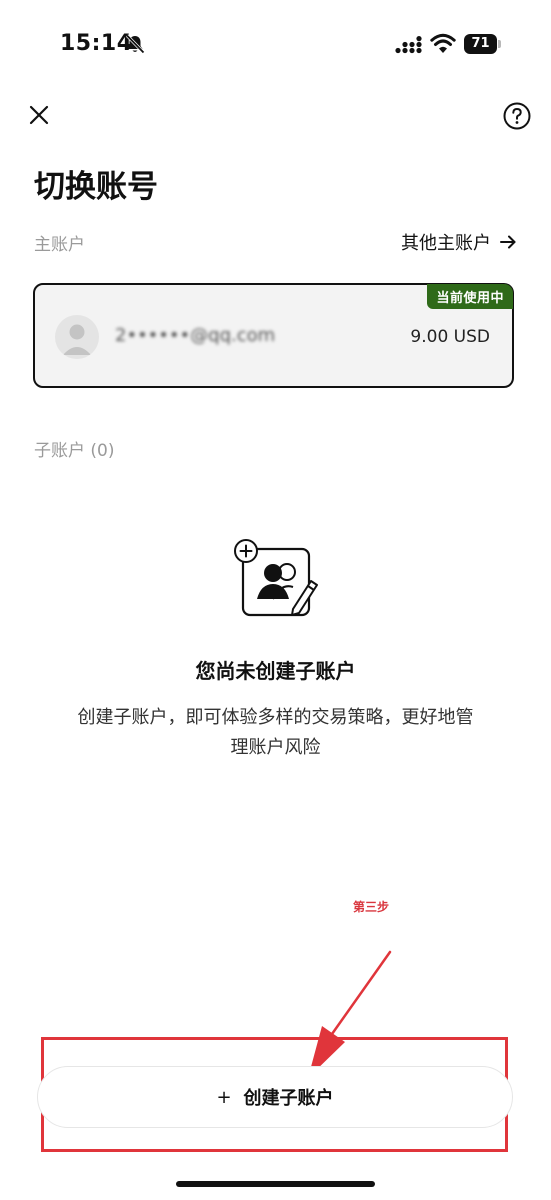 This screenshot has height=1200, width=551. I want to click on status-bar: 15:14 71, so click(275, 45).